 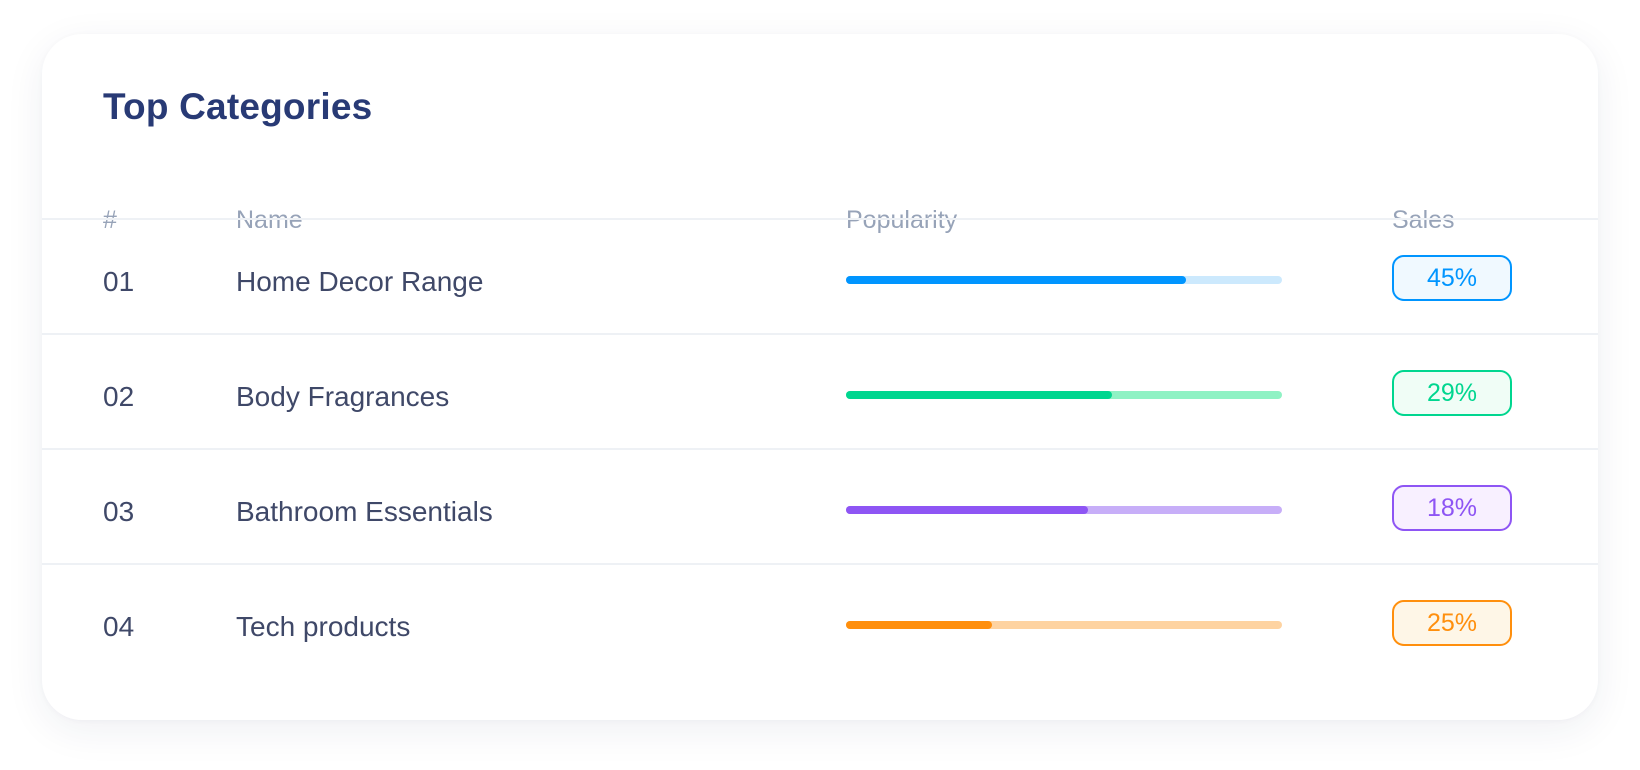 I want to click on row-index: 01, so click(x=119, y=281).